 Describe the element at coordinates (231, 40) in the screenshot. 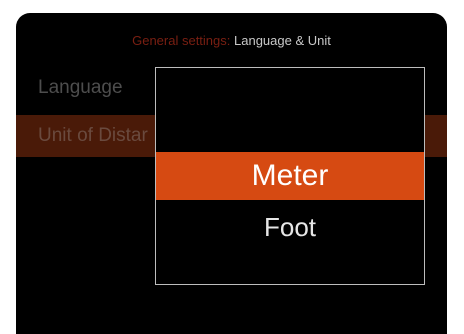

I see `breadcrumb: General settings: Language & Unit` at that location.